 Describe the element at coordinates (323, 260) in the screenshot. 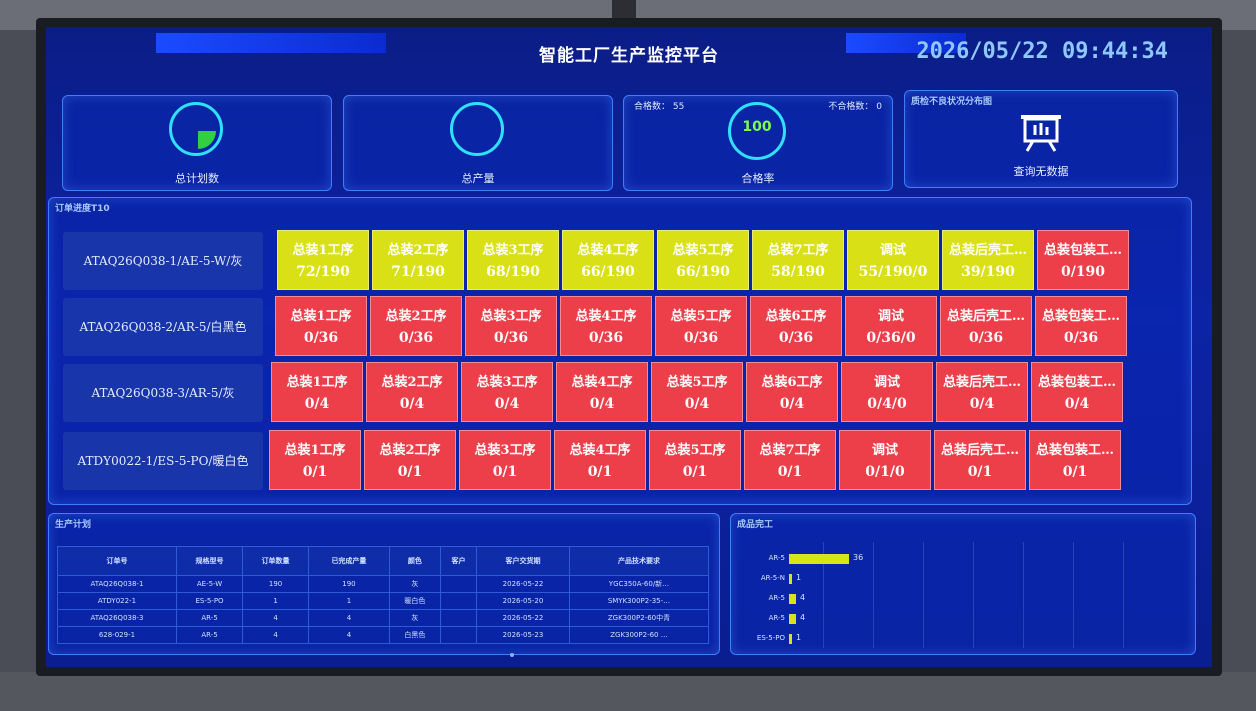

I see `process-cell: 总装1工序 72/190` at that location.